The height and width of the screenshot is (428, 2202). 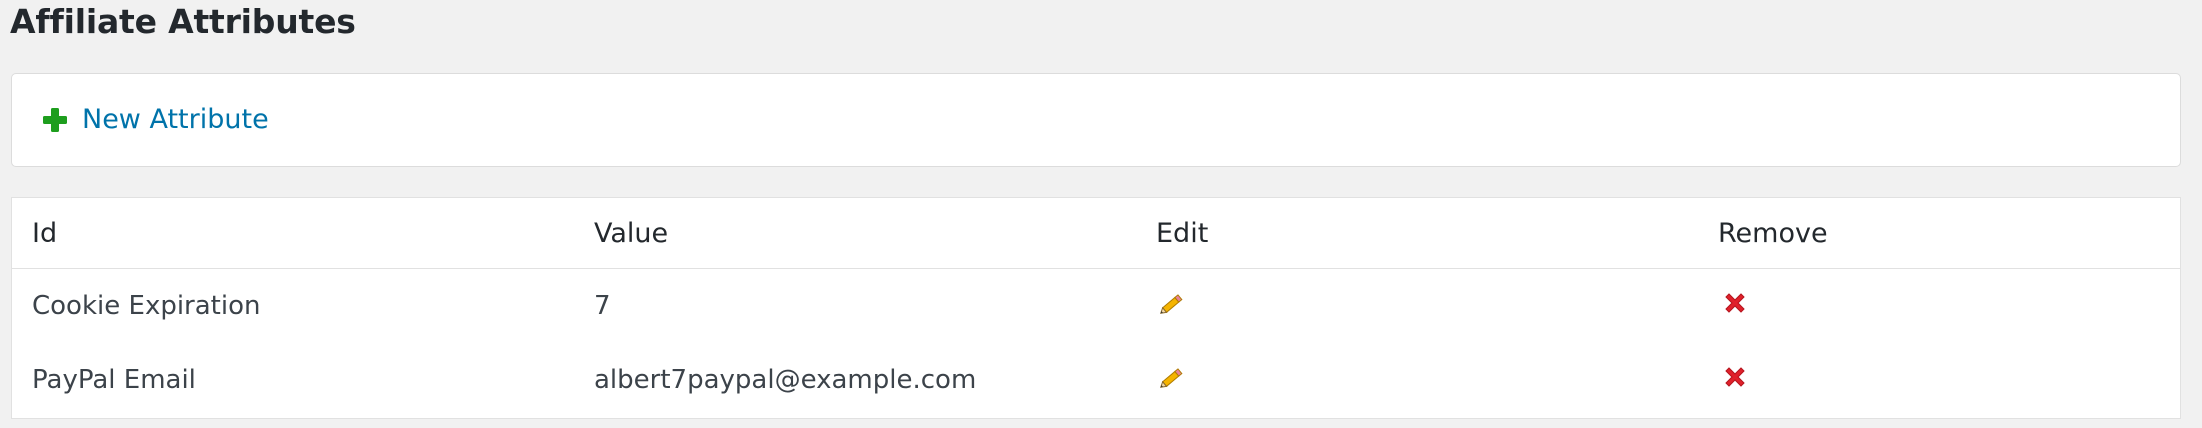 I want to click on attribute-id-cell: Cookie Expiration, so click(x=146, y=306).